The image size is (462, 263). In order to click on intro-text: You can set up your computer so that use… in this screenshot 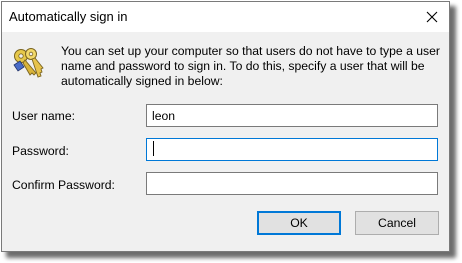, I will do `click(250, 66)`.